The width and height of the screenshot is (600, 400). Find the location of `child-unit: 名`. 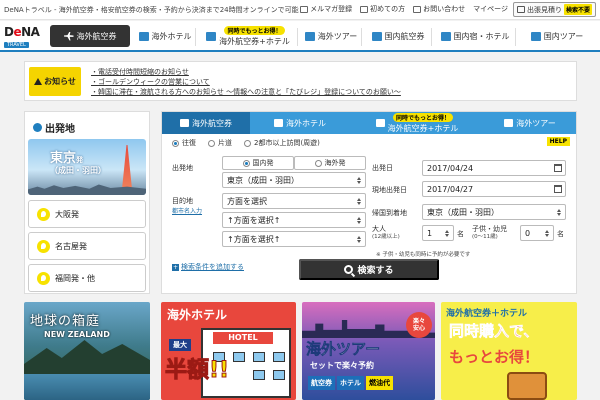

child-unit: 名 is located at coordinates (560, 234).